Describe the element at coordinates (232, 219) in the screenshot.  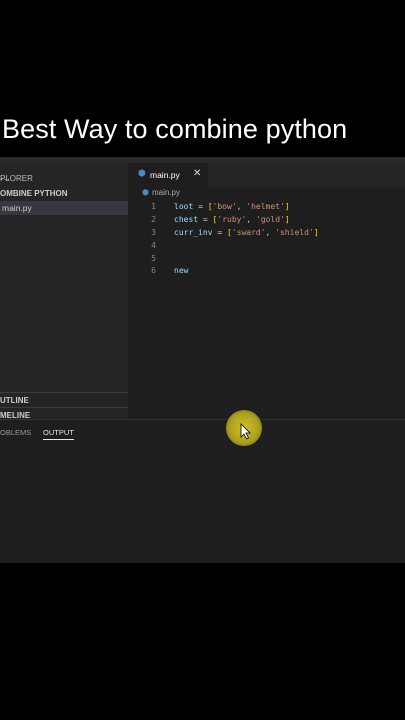
I see `code-text: chest = ['ruby', 'gold']` at that location.